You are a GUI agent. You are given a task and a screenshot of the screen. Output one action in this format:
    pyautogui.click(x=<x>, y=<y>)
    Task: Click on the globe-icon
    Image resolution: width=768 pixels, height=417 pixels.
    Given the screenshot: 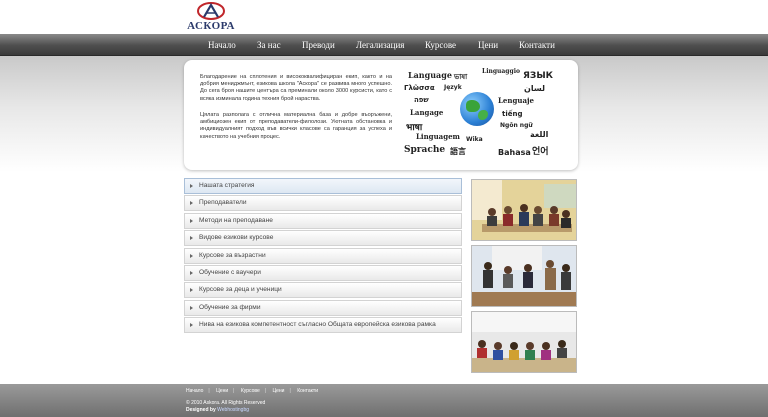 What is the action you would take?
    pyautogui.click(x=477, y=109)
    